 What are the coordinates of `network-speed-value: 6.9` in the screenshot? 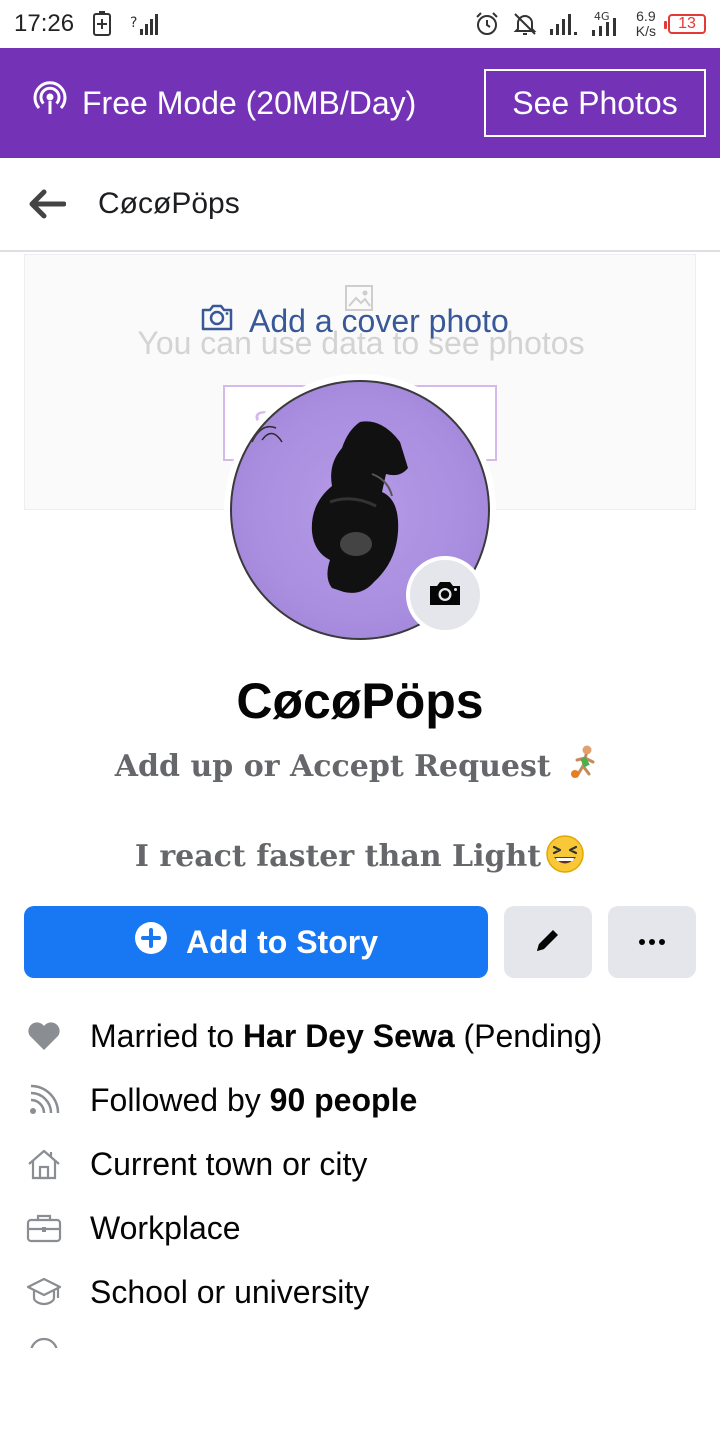 It's located at (646, 16).